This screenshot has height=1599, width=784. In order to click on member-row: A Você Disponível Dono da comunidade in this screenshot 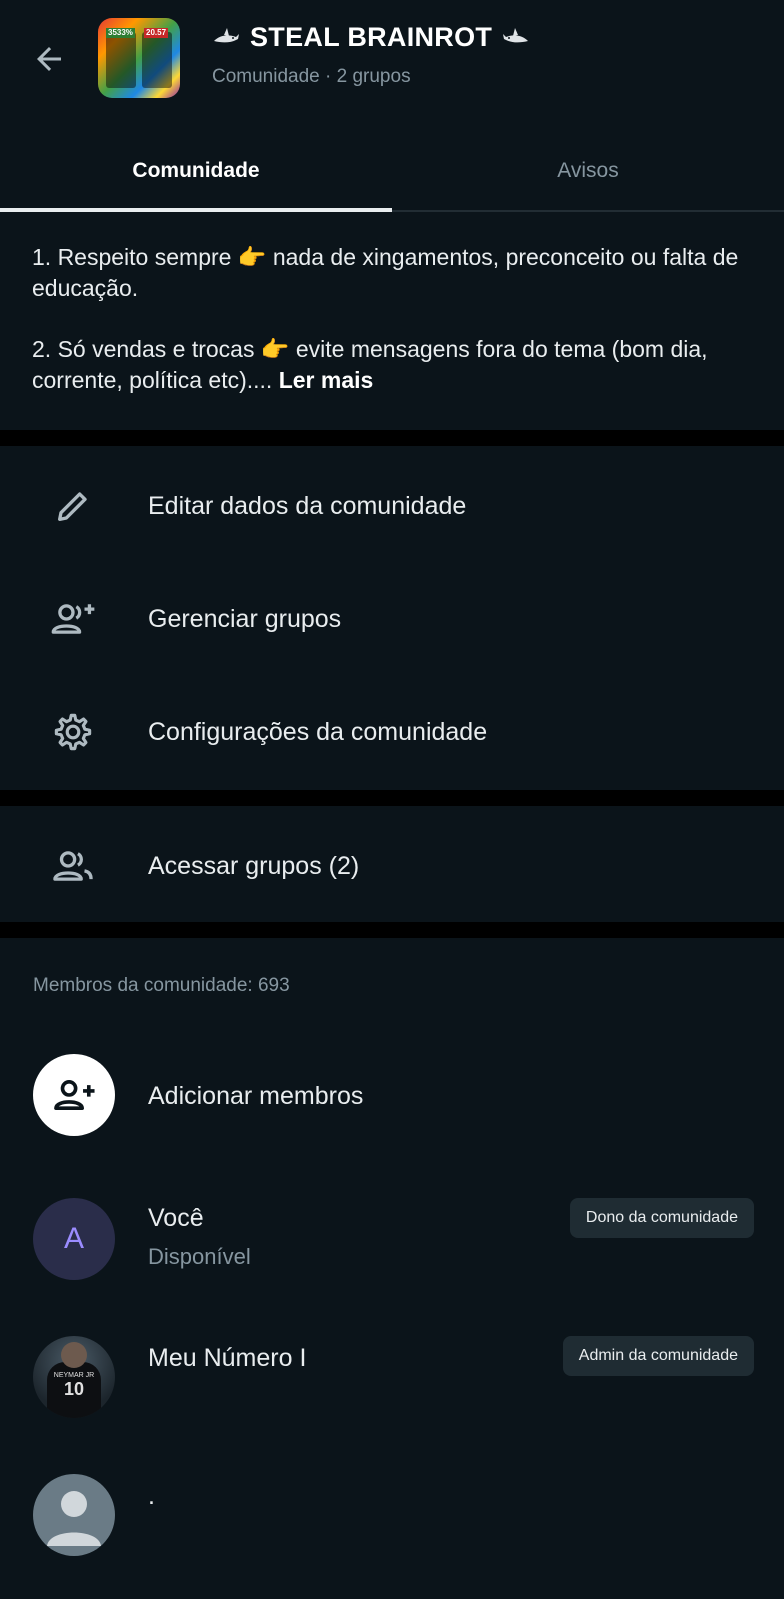, I will do `click(392, 1242)`.